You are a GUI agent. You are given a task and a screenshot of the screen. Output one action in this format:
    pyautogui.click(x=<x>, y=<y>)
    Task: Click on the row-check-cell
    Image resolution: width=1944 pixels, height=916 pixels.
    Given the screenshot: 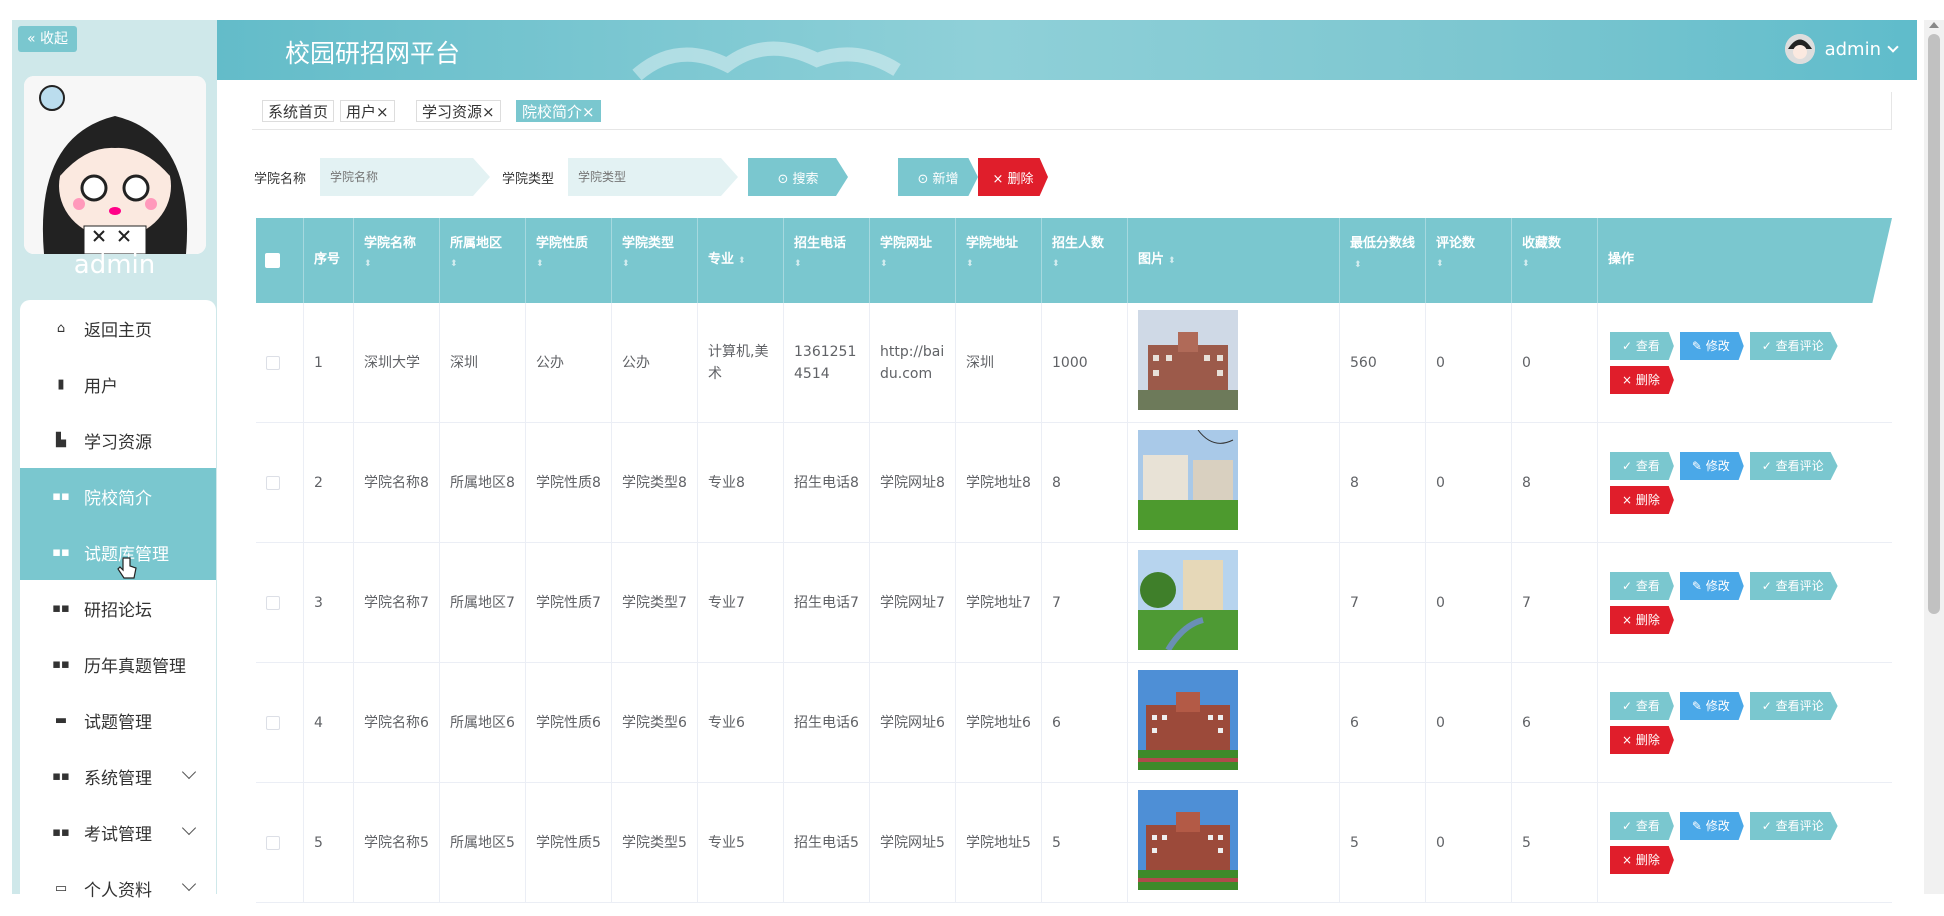 What is the action you would take?
    pyautogui.click(x=280, y=723)
    